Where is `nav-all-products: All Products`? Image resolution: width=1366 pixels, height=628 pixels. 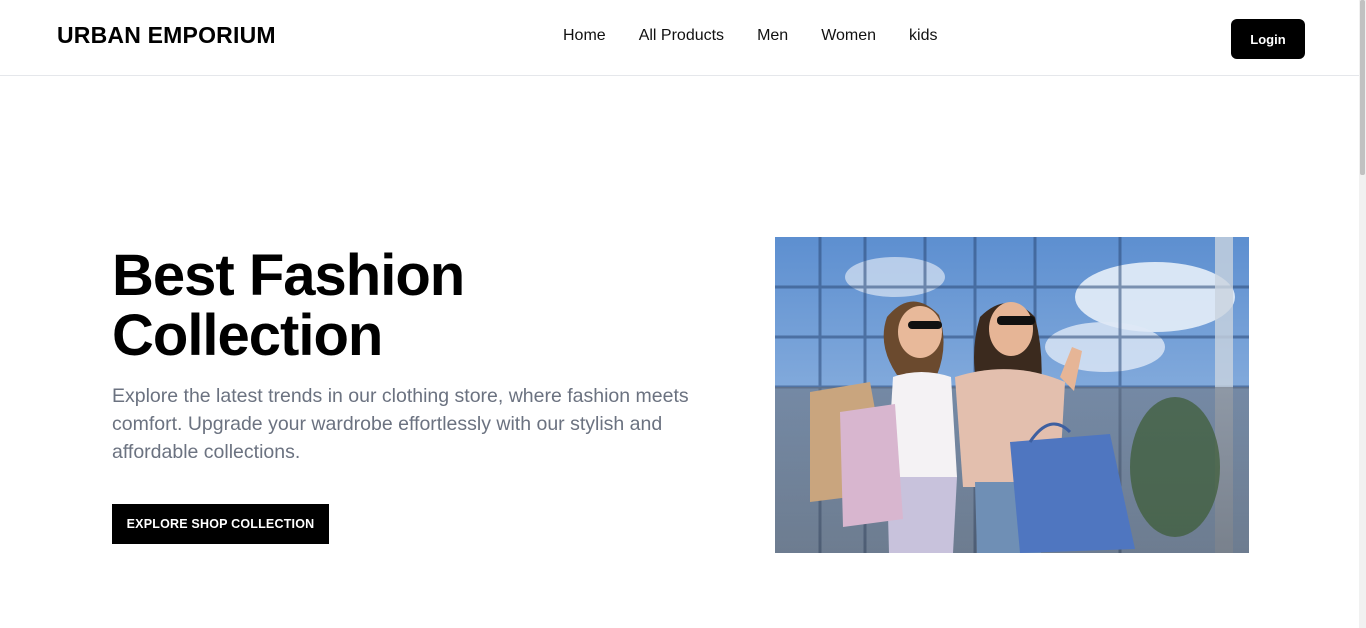
nav-all-products: All Products is located at coordinates (681, 36).